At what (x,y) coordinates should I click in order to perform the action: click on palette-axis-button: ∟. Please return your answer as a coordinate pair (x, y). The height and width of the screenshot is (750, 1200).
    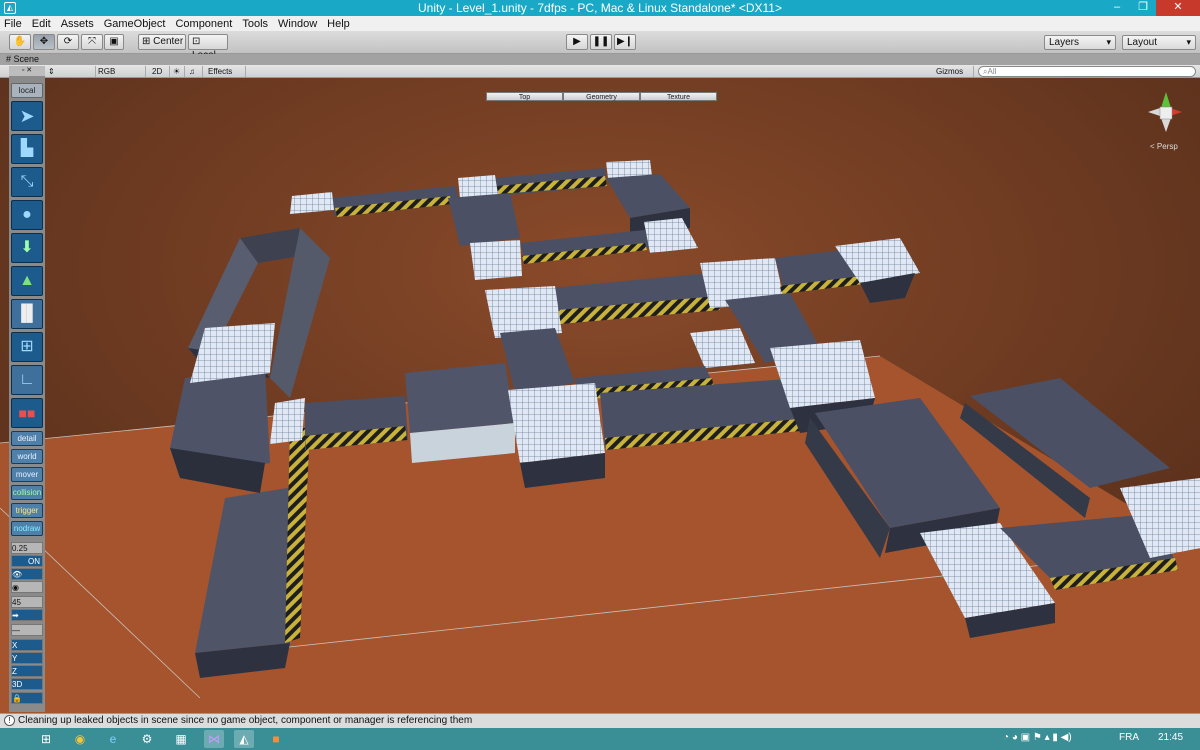
    Looking at the image, I should click on (27, 380).